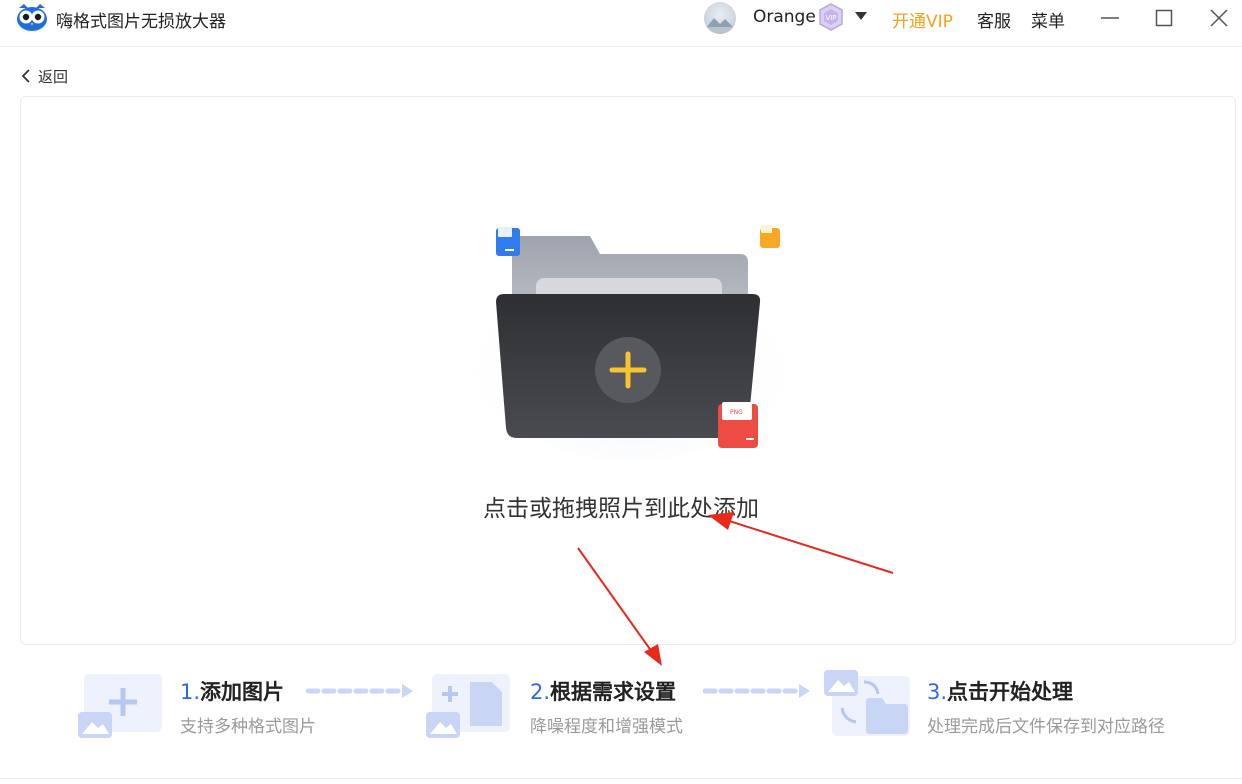  I want to click on add-folder-icon: PNG, so click(630, 336).